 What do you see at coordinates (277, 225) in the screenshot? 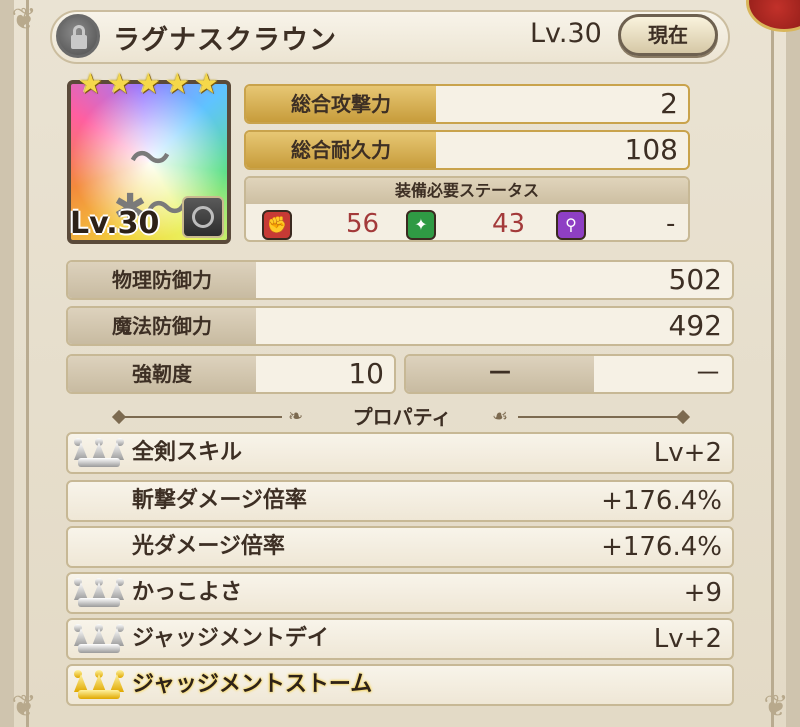
I see `fist-icon: ✊` at bounding box center [277, 225].